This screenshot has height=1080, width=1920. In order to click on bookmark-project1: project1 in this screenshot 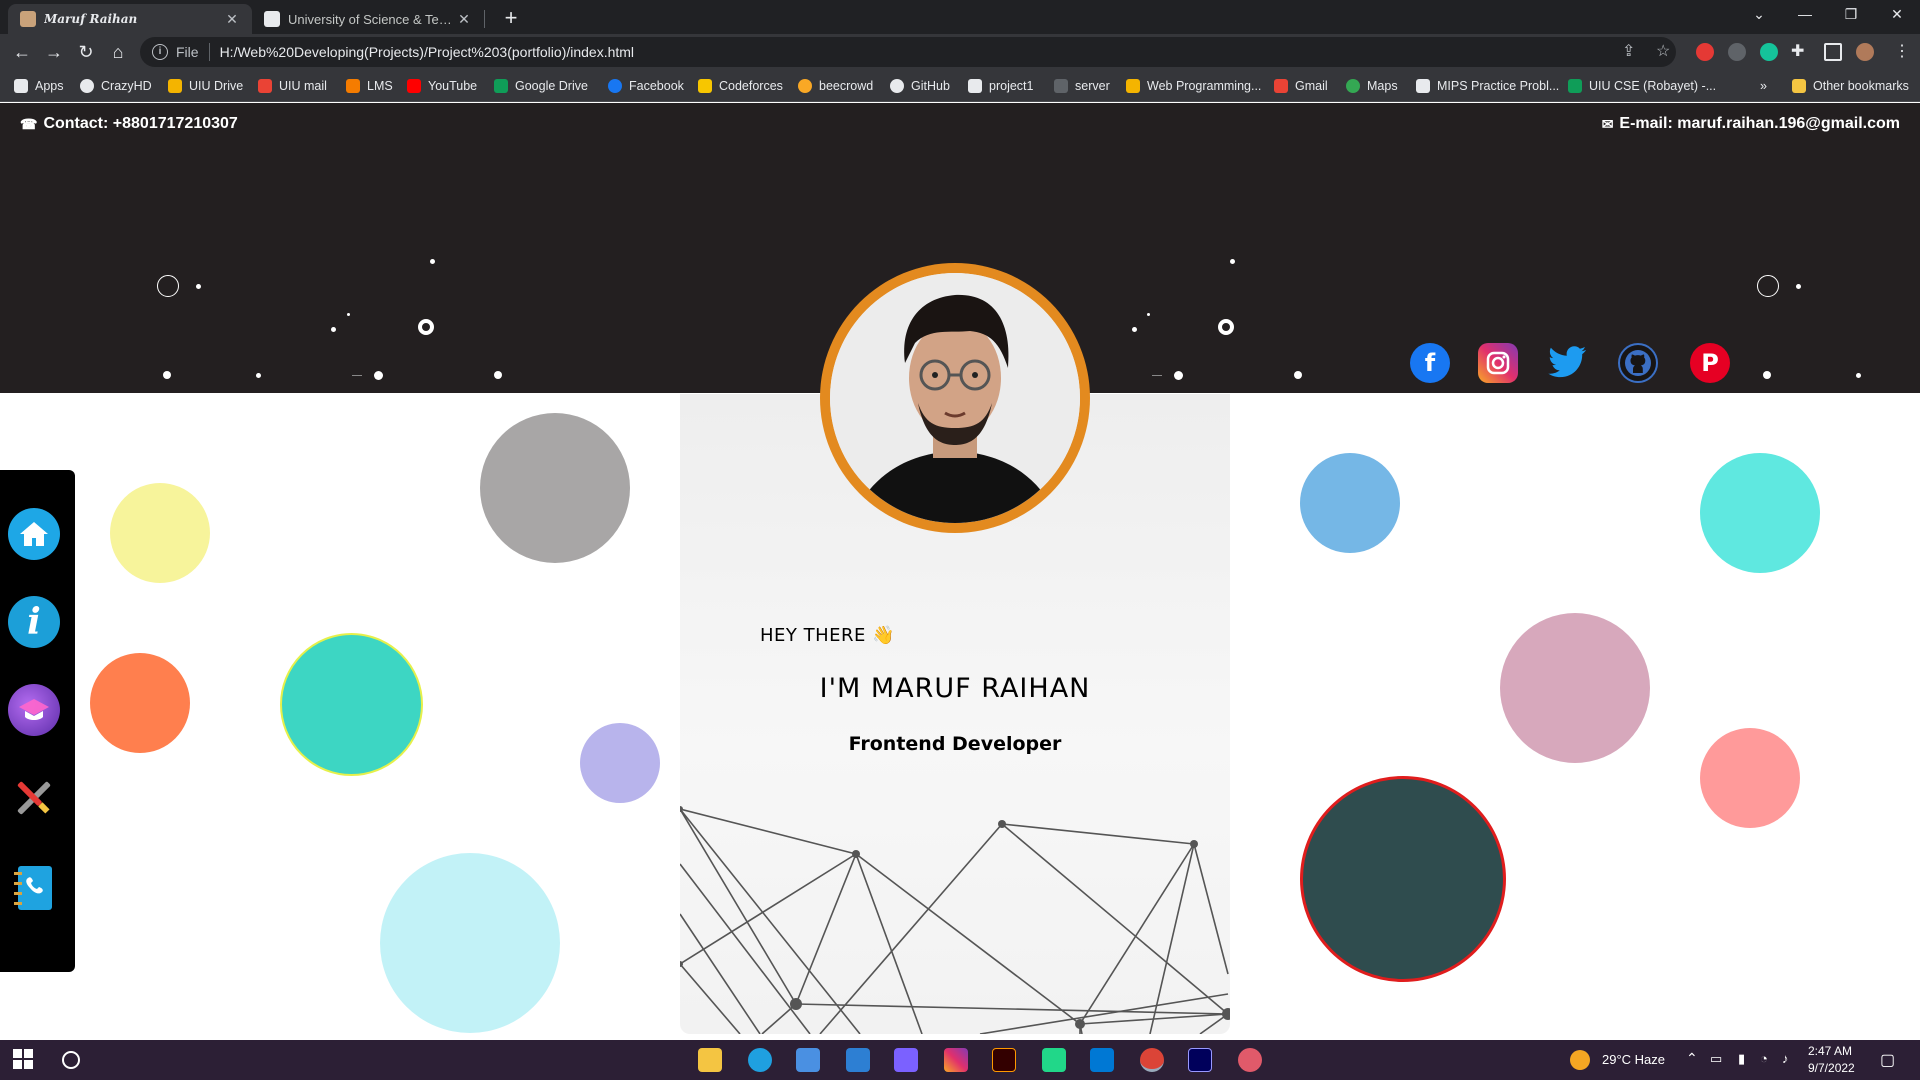, I will do `click(1000, 86)`.